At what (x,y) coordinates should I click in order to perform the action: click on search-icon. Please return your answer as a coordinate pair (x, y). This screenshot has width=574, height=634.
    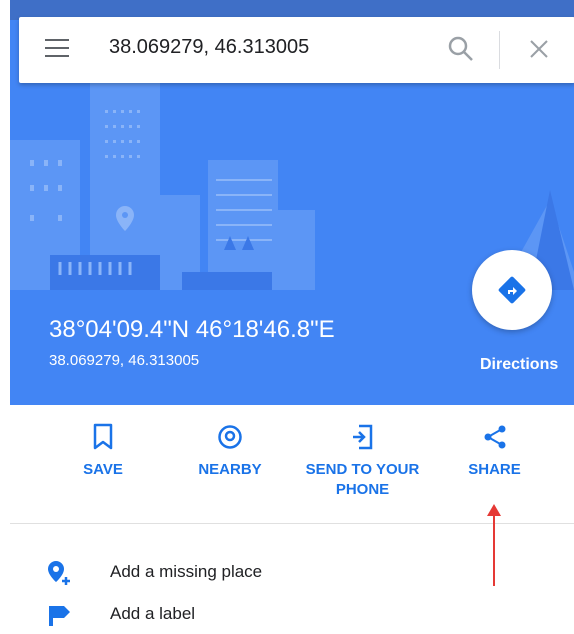
    Looking at the image, I should click on (461, 49).